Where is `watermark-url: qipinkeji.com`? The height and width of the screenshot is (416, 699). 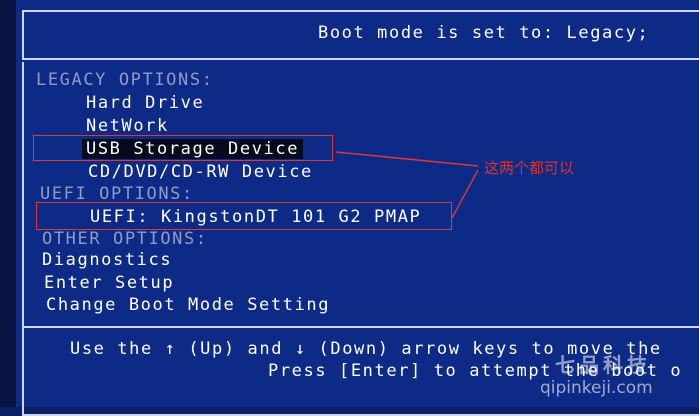
watermark-url: qipinkeji.com is located at coordinates (596, 388).